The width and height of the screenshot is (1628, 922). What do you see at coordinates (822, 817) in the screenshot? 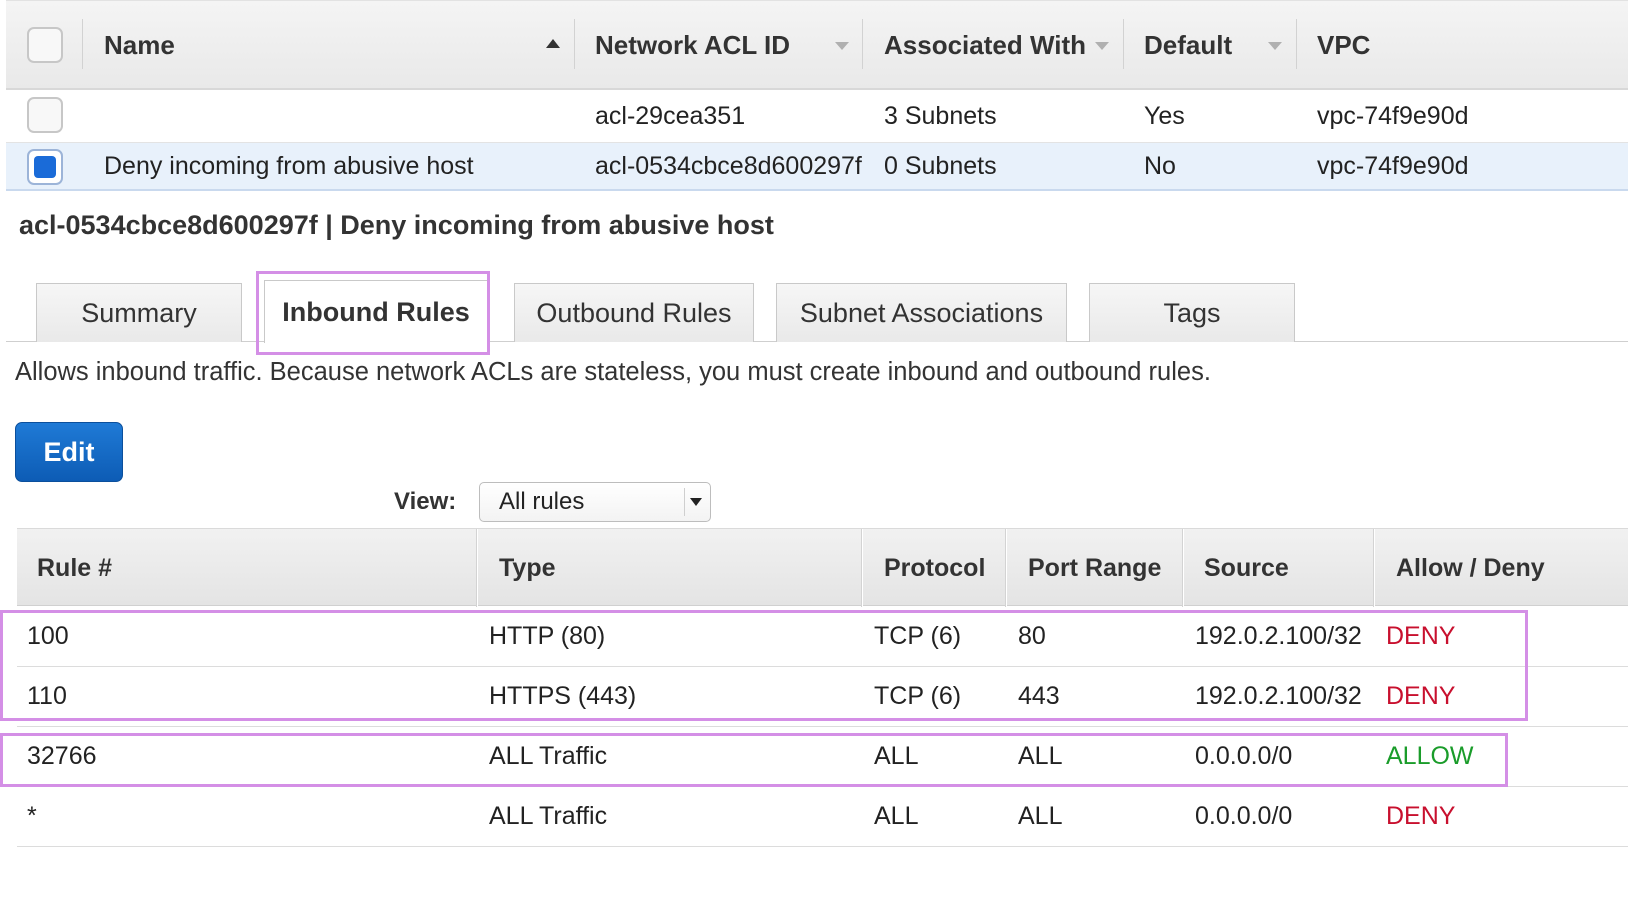
I see `rule-row: * ALL Traffic ALL ALL 0.0.0.0/0 DENY` at bounding box center [822, 817].